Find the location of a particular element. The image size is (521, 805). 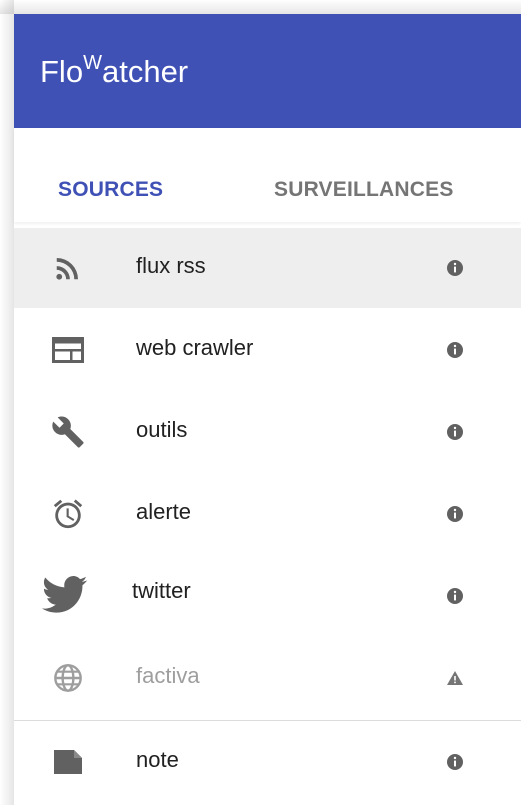

source-item-label: alerte is located at coordinates (164, 511).